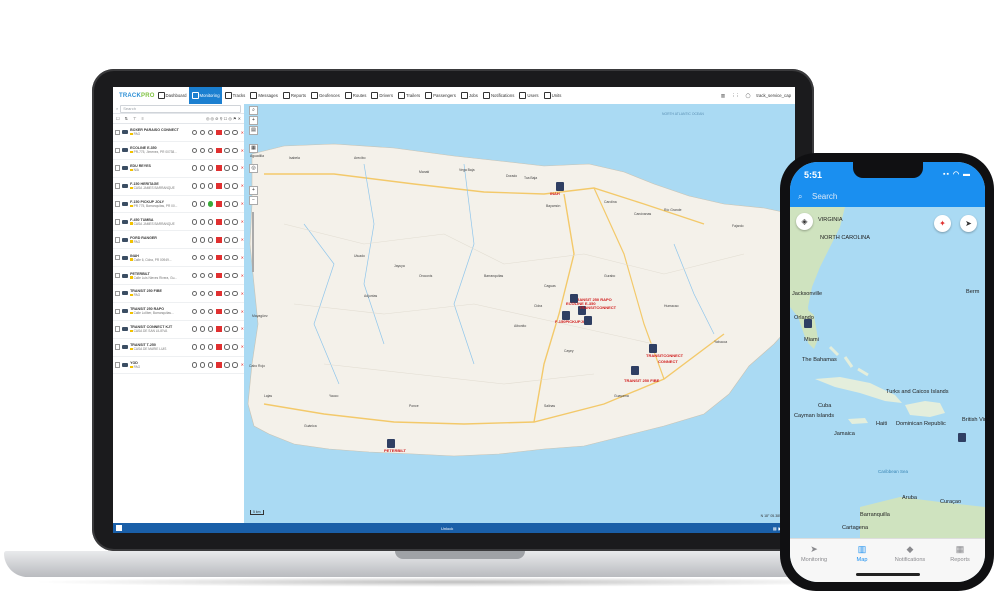 Image resolution: width=1000 pixels, height=600 pixels. What do you see at coordinates (253, 242) in the screenshot?
I see `zoom-slider` at bounding box center [253, 242].